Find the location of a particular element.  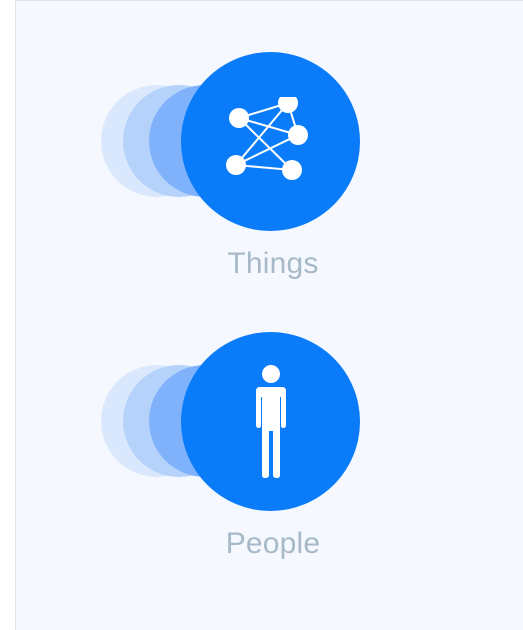

people-circle-button is located at coordinates (270, 421).